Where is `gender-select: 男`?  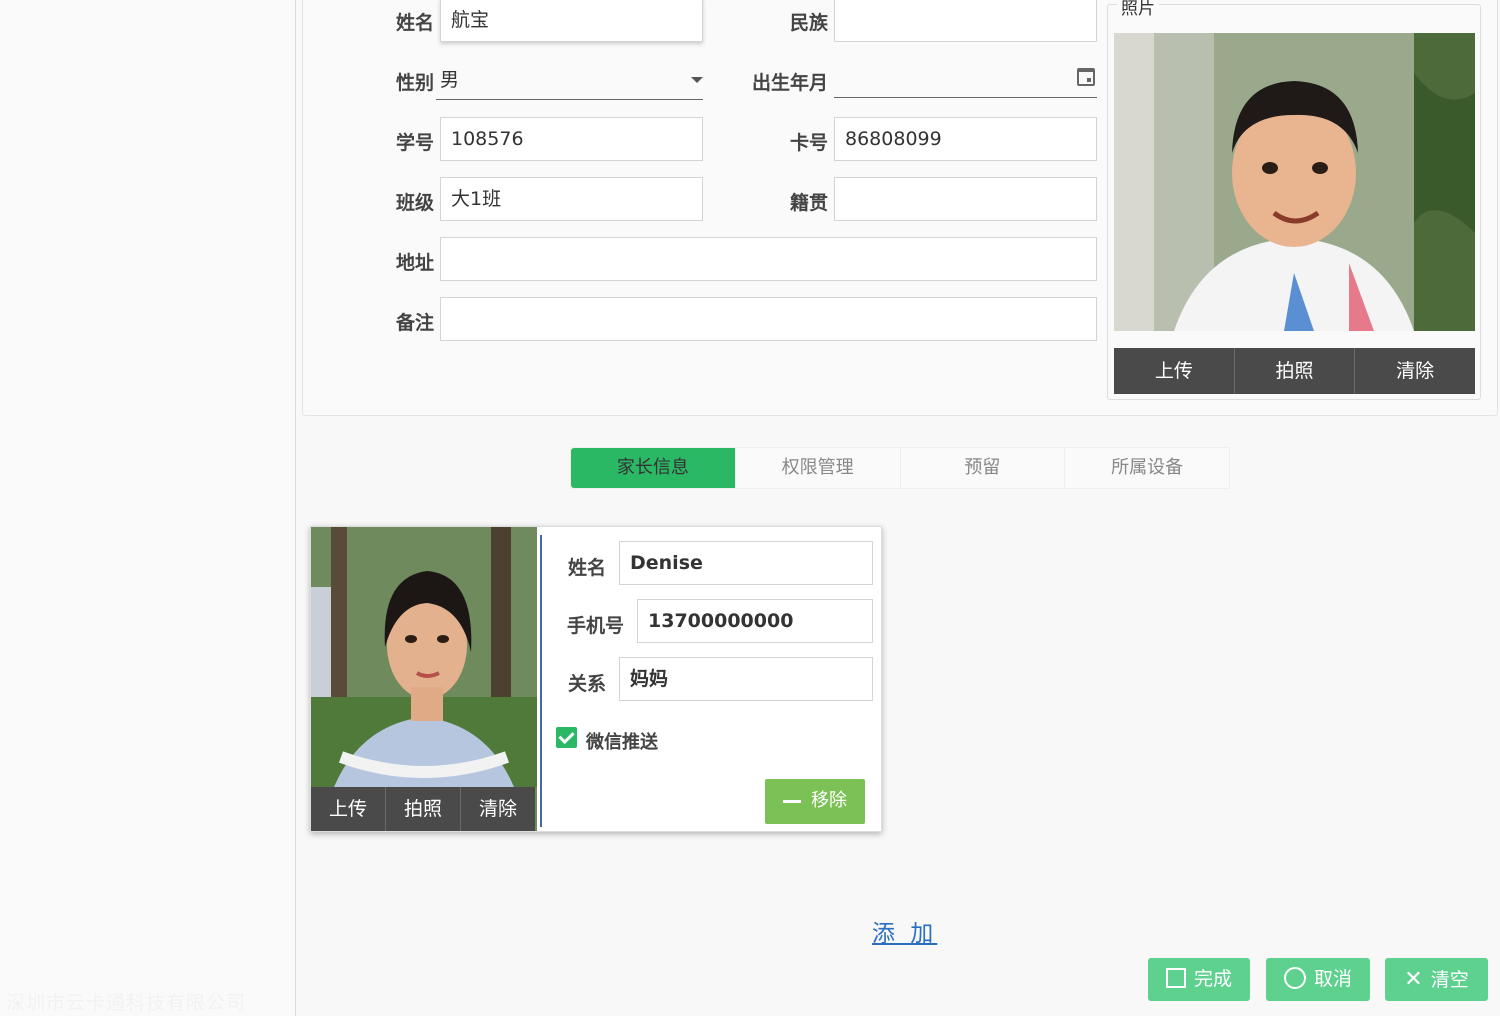
gender-select: 男 is located at coordinates (569, 80).